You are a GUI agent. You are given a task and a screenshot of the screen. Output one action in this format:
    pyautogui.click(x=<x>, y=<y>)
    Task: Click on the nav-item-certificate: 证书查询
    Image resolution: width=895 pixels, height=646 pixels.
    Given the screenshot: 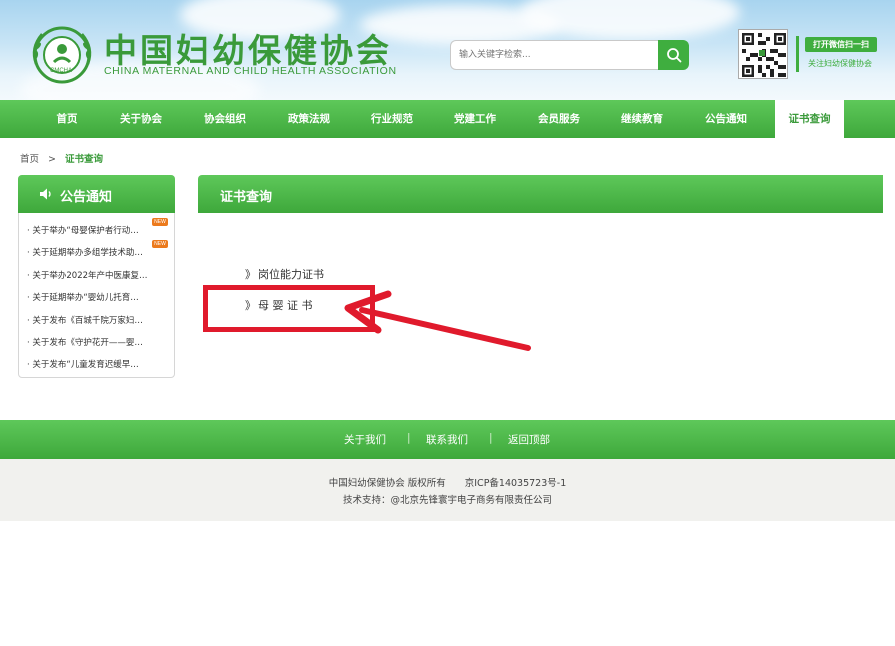 What is the action you would take?
    pyautogui.click(x=809, y=119)
    